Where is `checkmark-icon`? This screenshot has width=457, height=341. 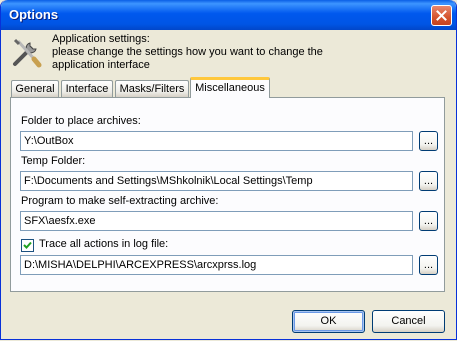
checkmark-icon is located at coordinates (27, 245).